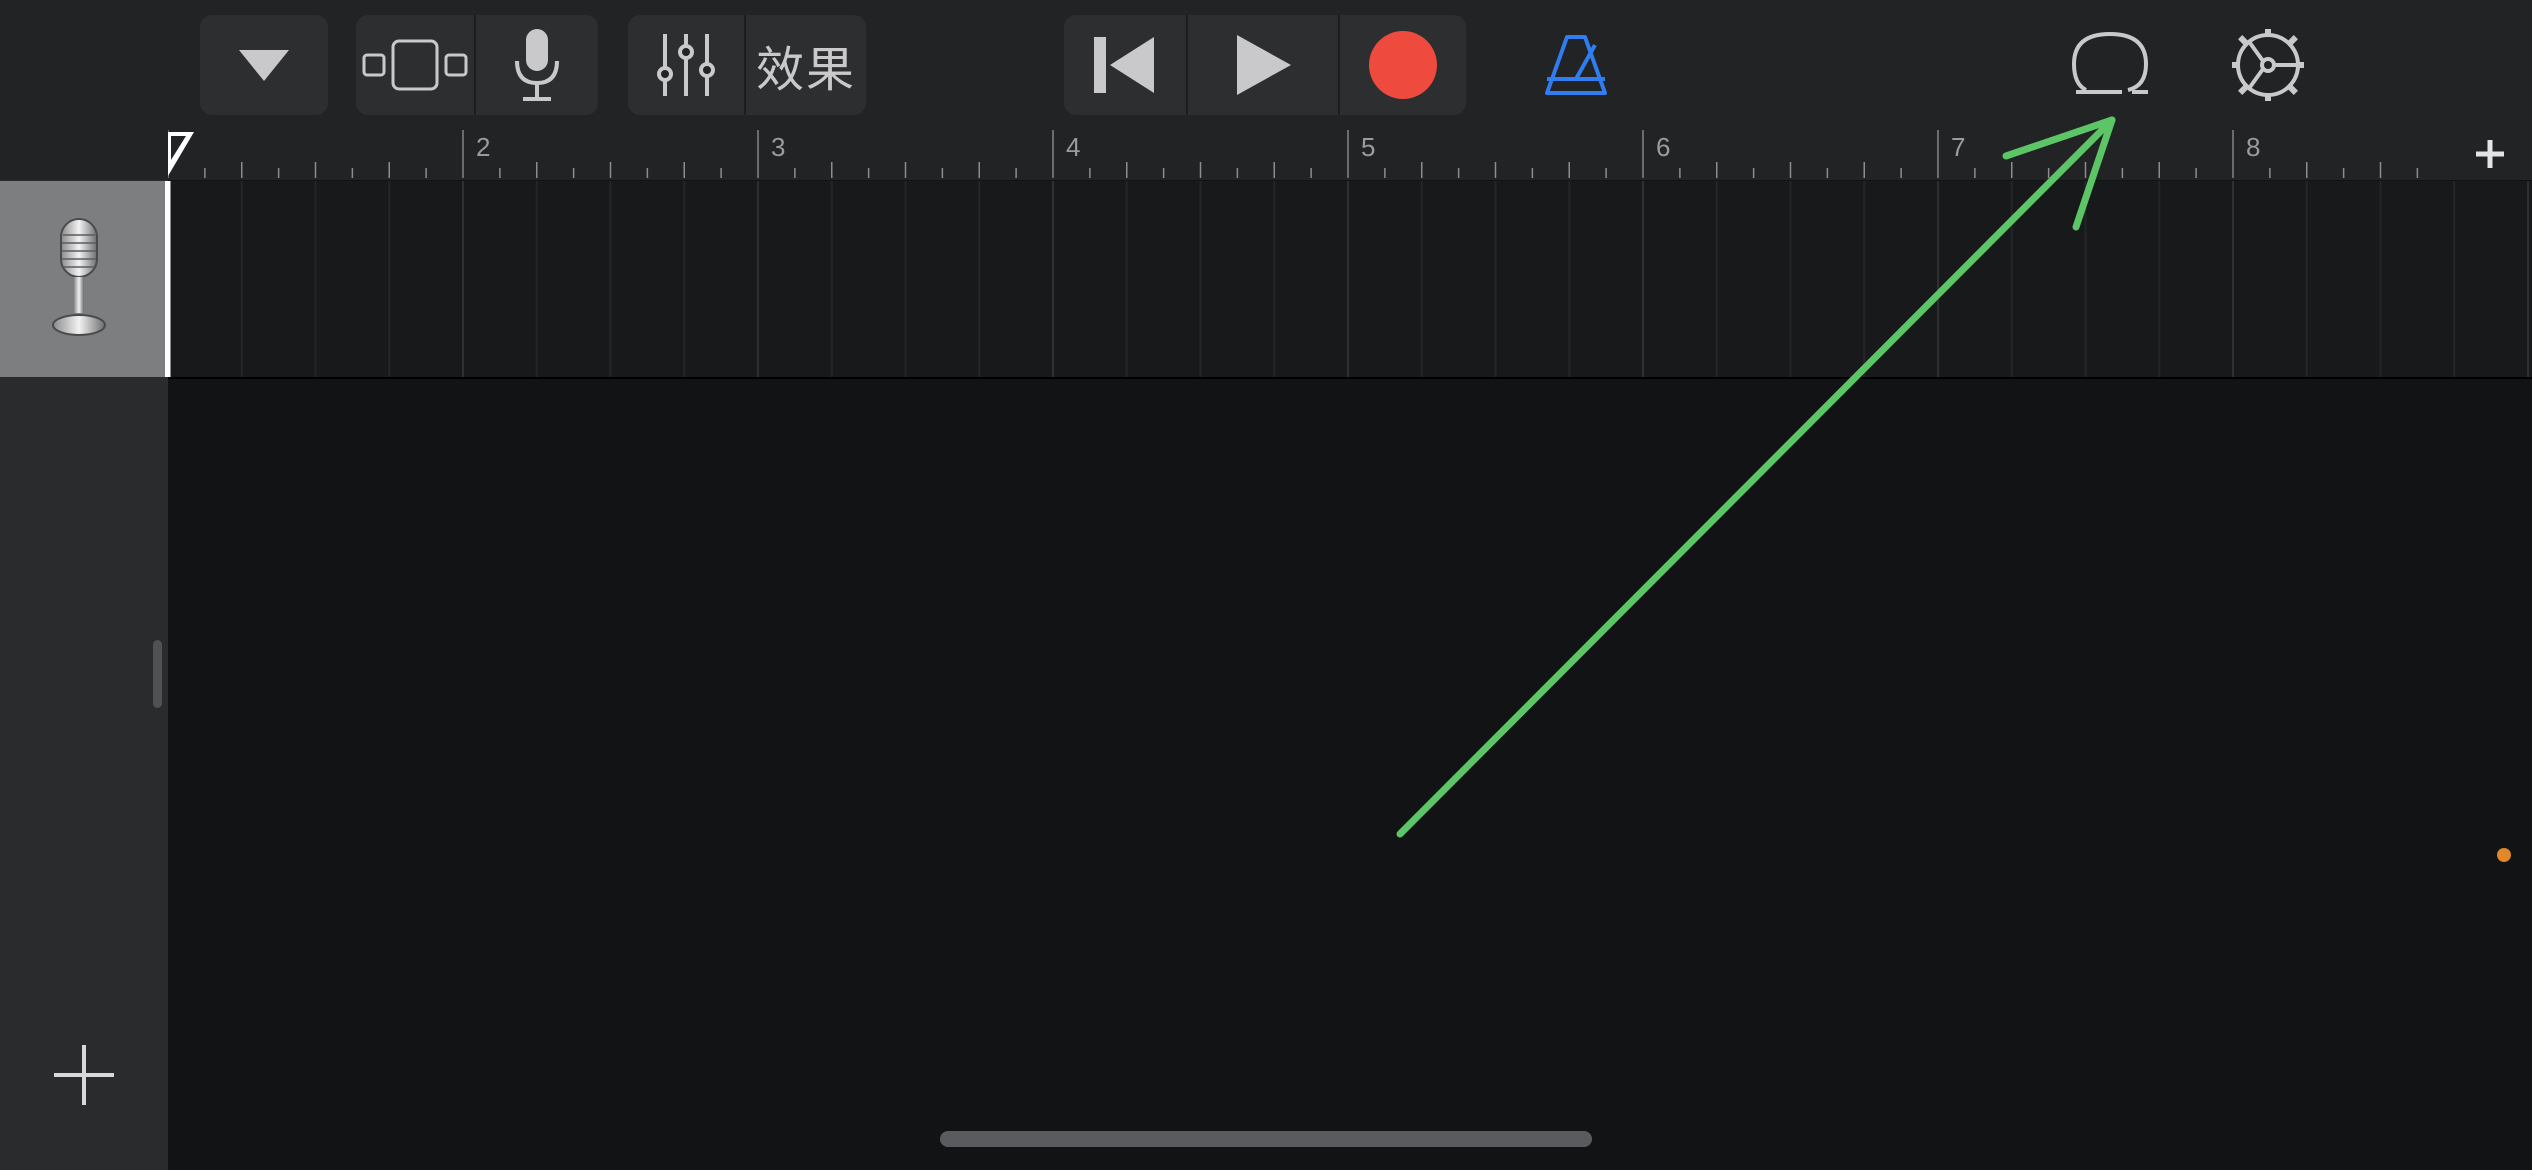 This screenshot has height=1170, width=2532. I want to click on skip-back-icon, so click(1124, 65).